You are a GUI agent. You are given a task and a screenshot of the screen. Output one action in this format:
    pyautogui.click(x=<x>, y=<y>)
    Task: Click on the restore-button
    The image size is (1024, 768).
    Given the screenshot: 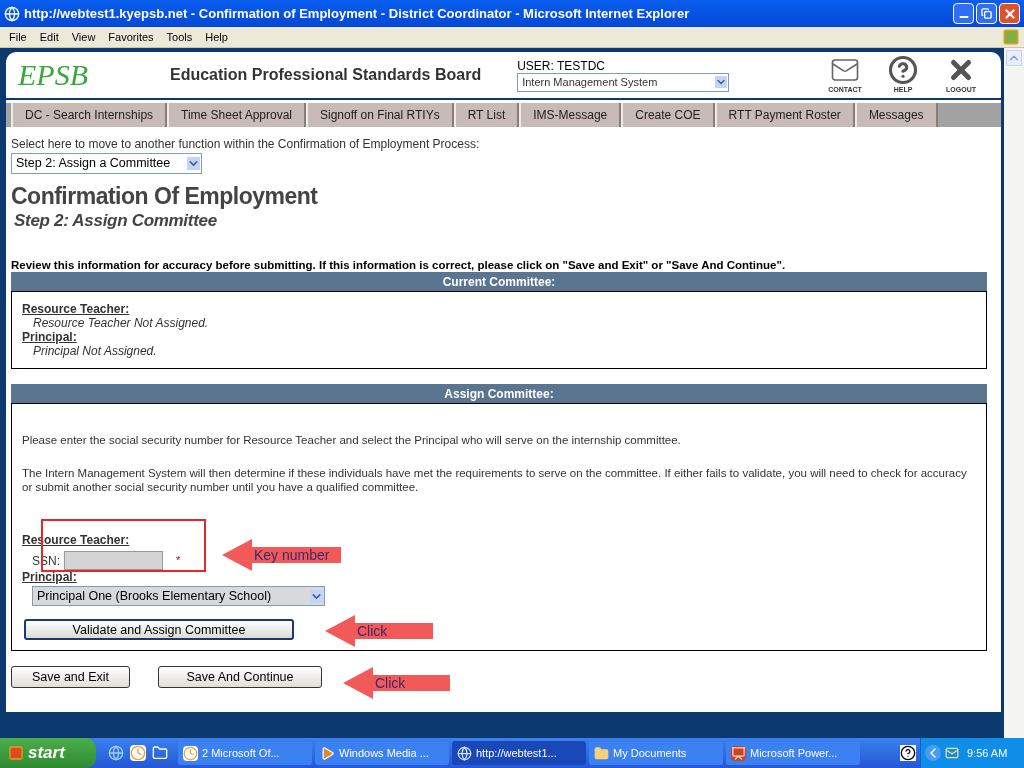 What is the action you would take?
    pyautogui.click(x=986, y=13)
    